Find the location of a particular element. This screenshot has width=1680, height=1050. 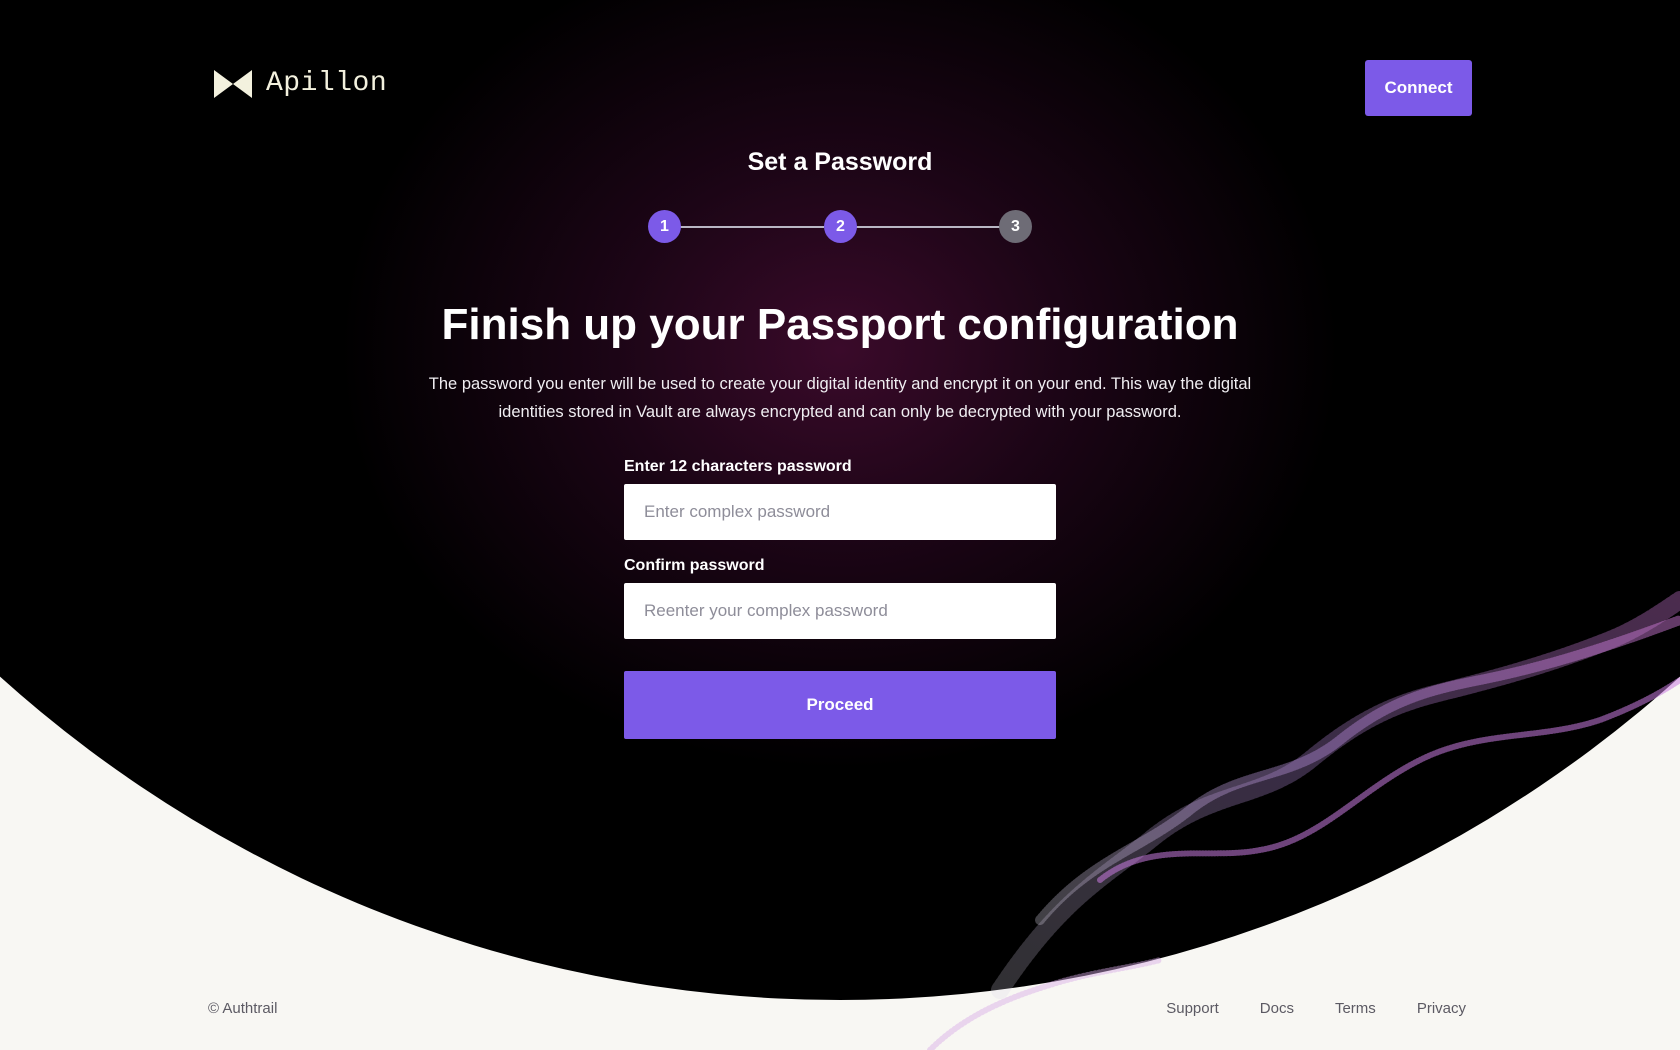

progress-stepper: 1 2 3 is located at coordinates (840, 227).